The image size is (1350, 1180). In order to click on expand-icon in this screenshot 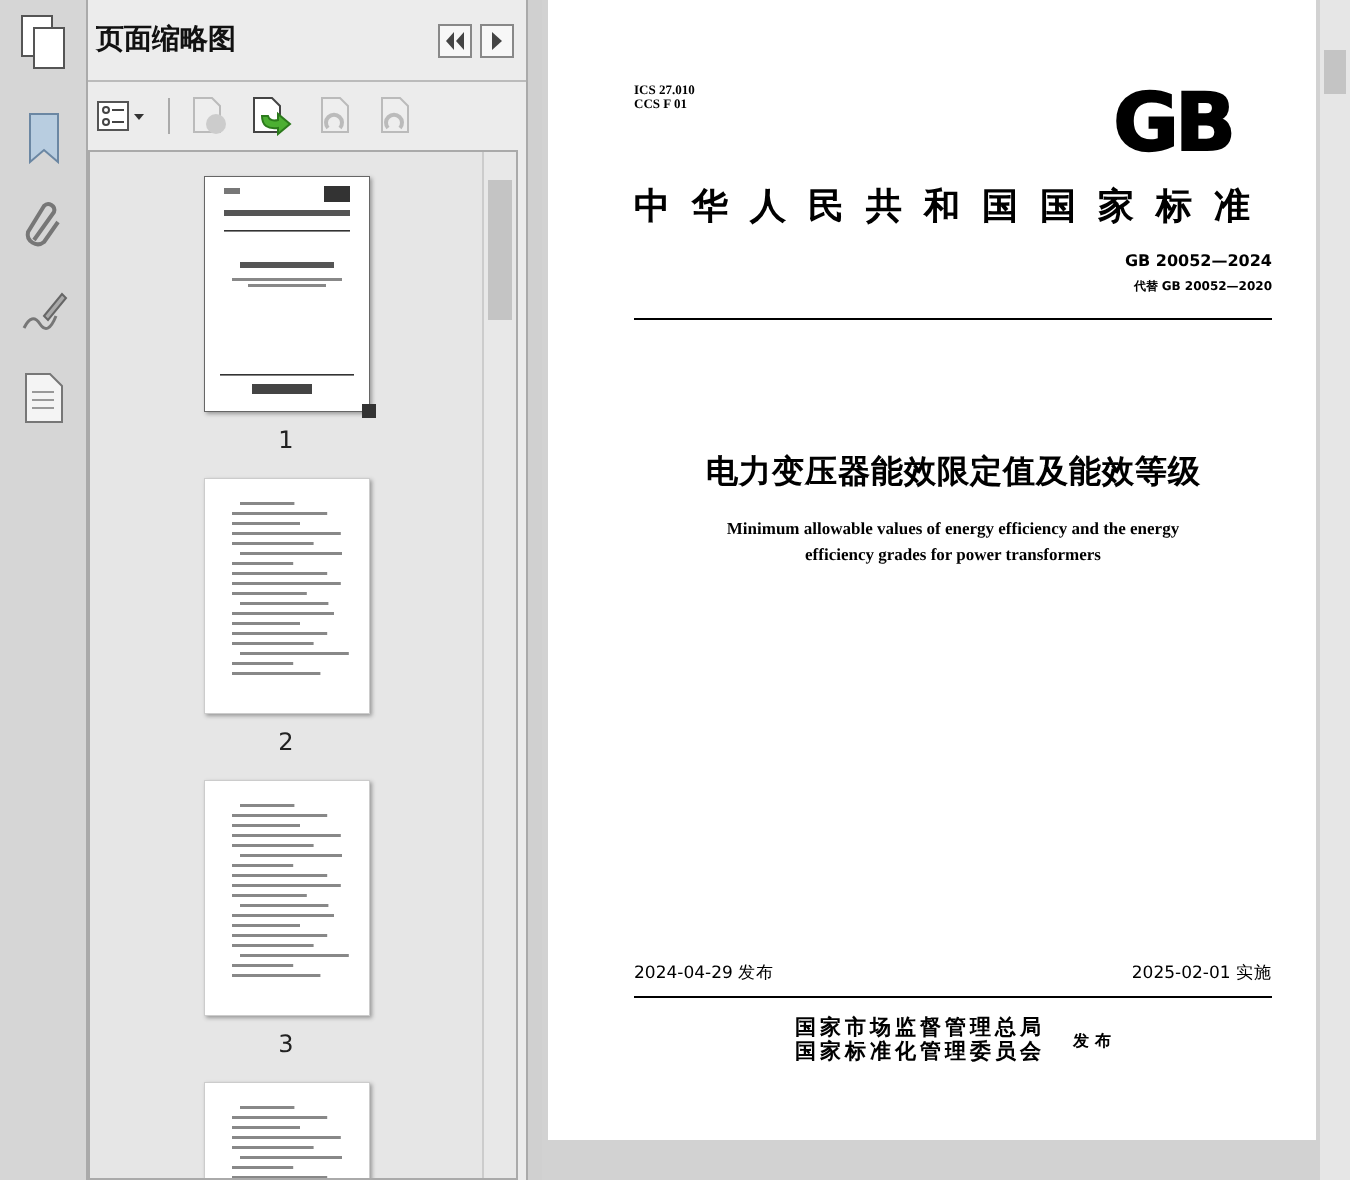, I will do `click(497, 40)`.